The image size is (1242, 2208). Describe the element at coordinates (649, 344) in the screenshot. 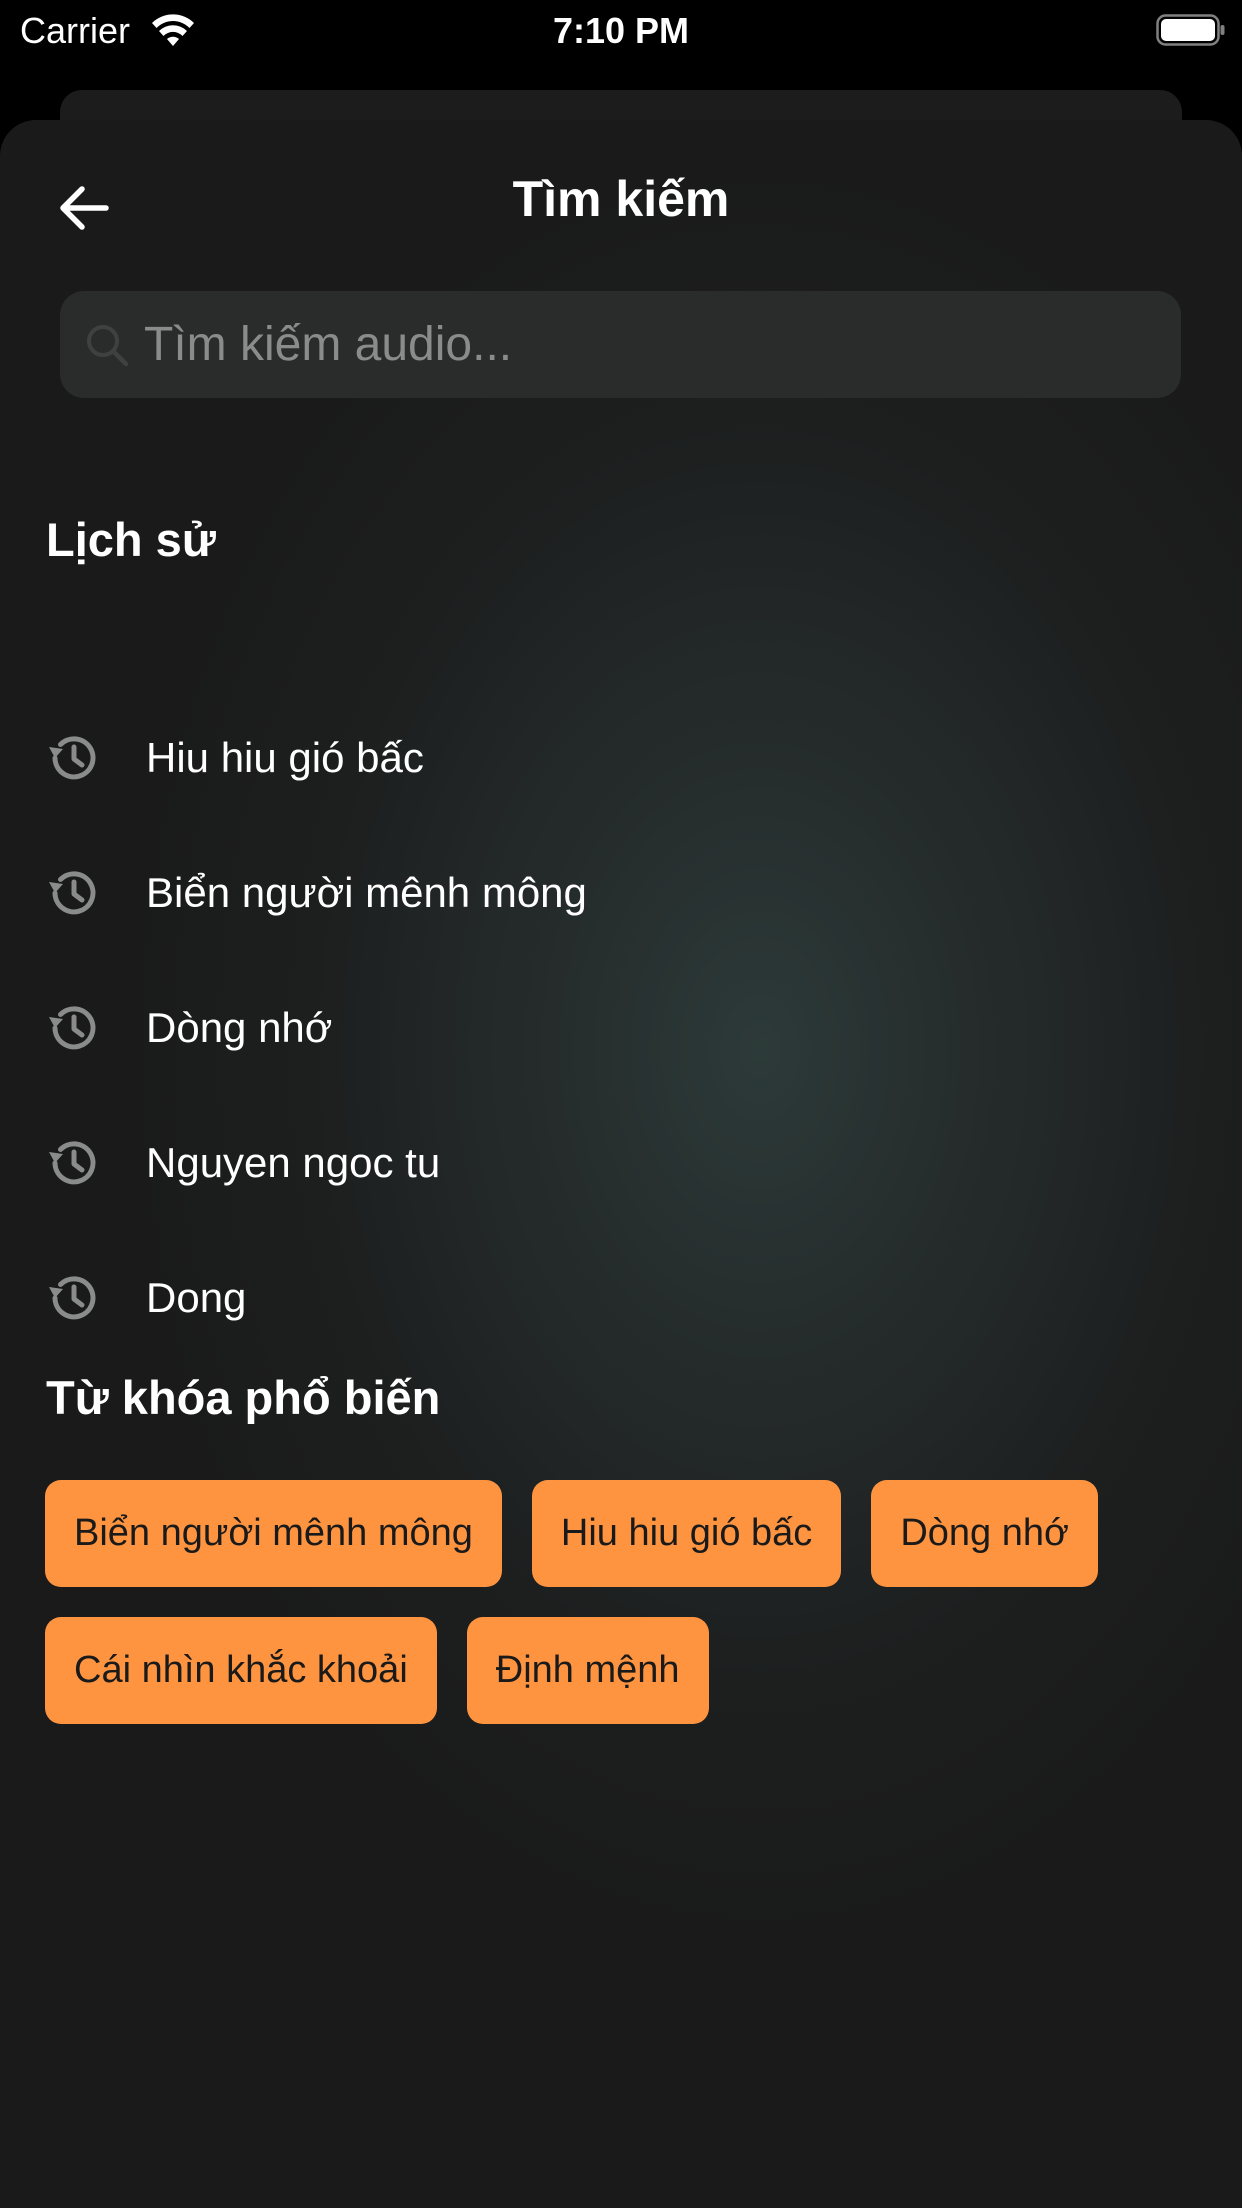

I see `search-input` at that location.